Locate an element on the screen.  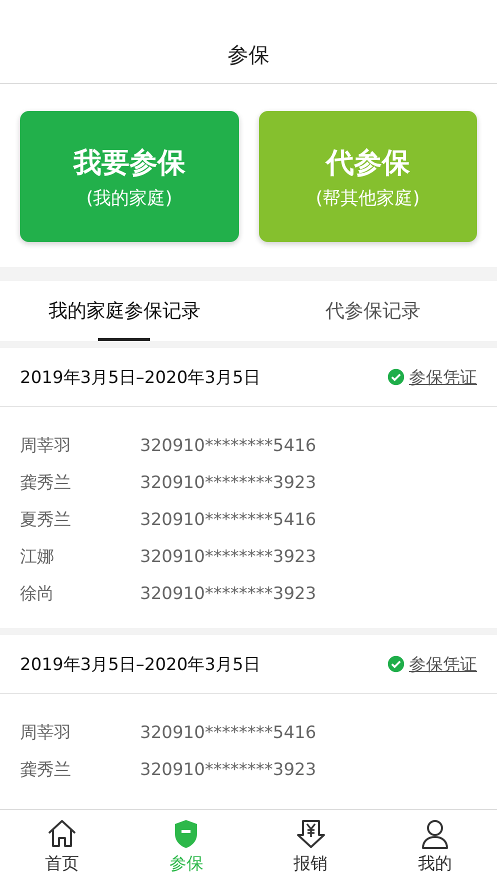
receipt-icon is located at coordinates (310, 834).